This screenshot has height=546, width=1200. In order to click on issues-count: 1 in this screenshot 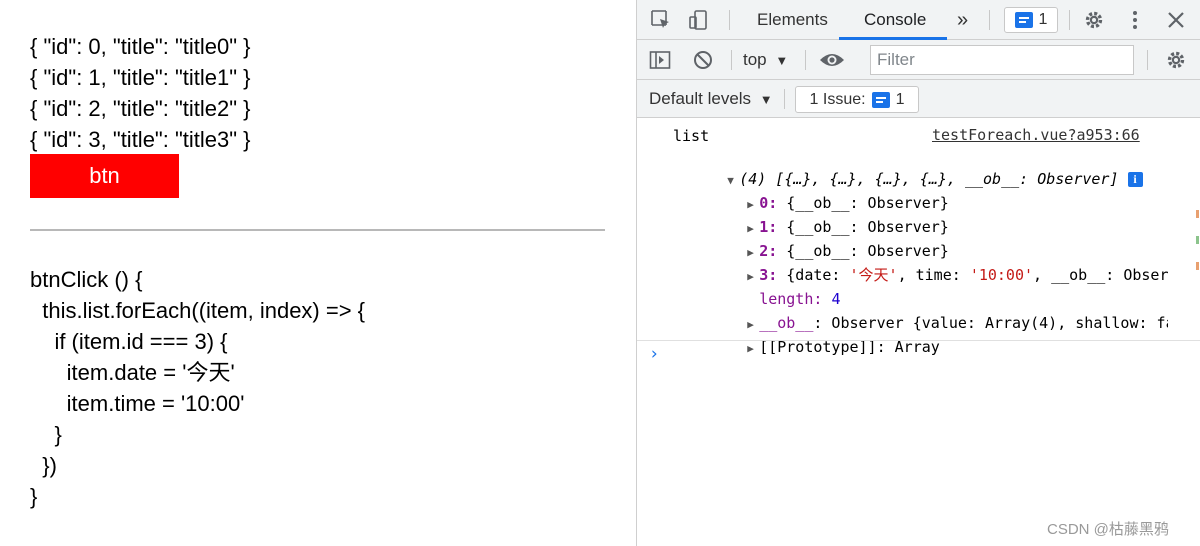, I will do `click(1043, 19)`.